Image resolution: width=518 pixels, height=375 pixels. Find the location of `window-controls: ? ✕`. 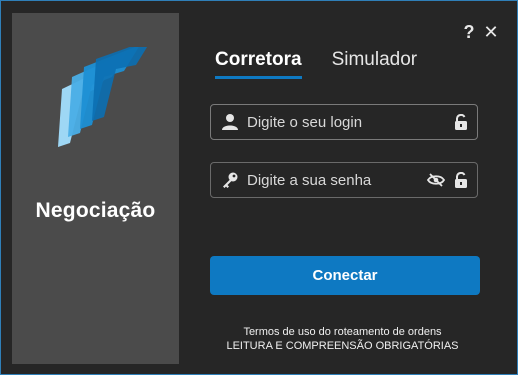

window-controls: ? ✕ is located at coordinates (480, 32).